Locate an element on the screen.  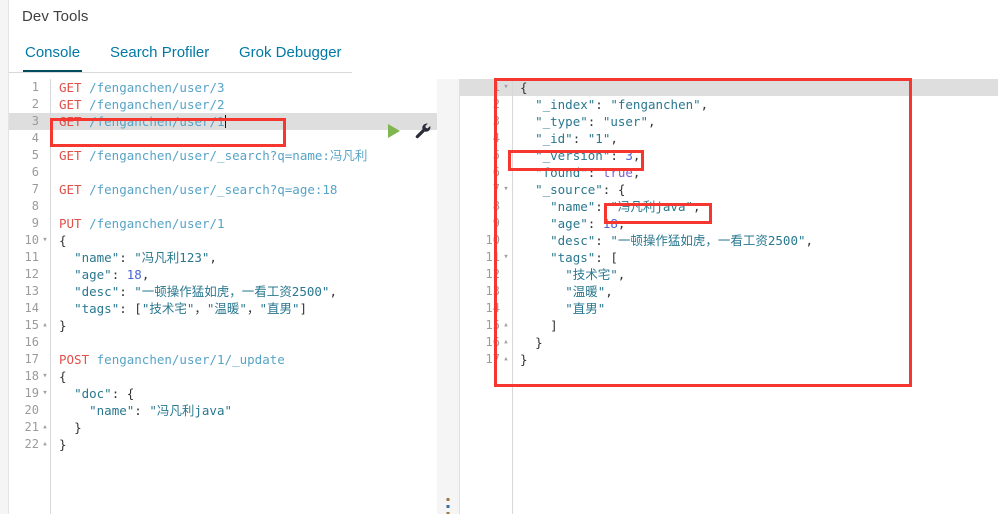
line-number: 15 is located at coordinates (492, 325).